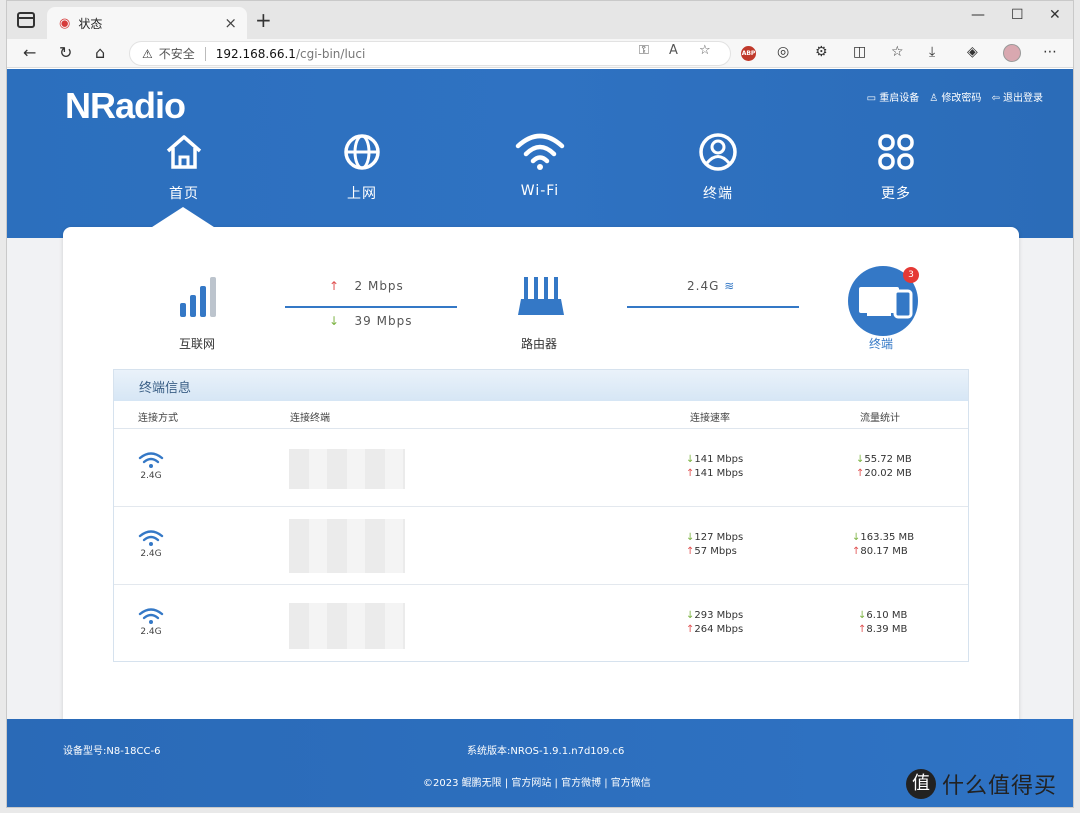 The width and height of the screenshot is (1080, 813). Describe the element at coordinates (884, 466) in the screenshot. I see `traffic-stats: ↓55.72 MB ↑20.02 MB` at that location.